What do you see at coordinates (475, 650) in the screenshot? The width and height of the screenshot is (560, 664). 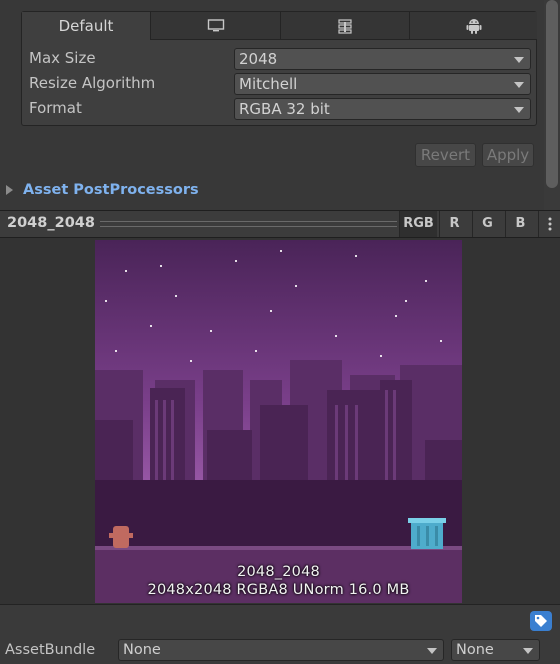 I see `asset-bundle-variant-value: None` at bounding box center [475, 650].